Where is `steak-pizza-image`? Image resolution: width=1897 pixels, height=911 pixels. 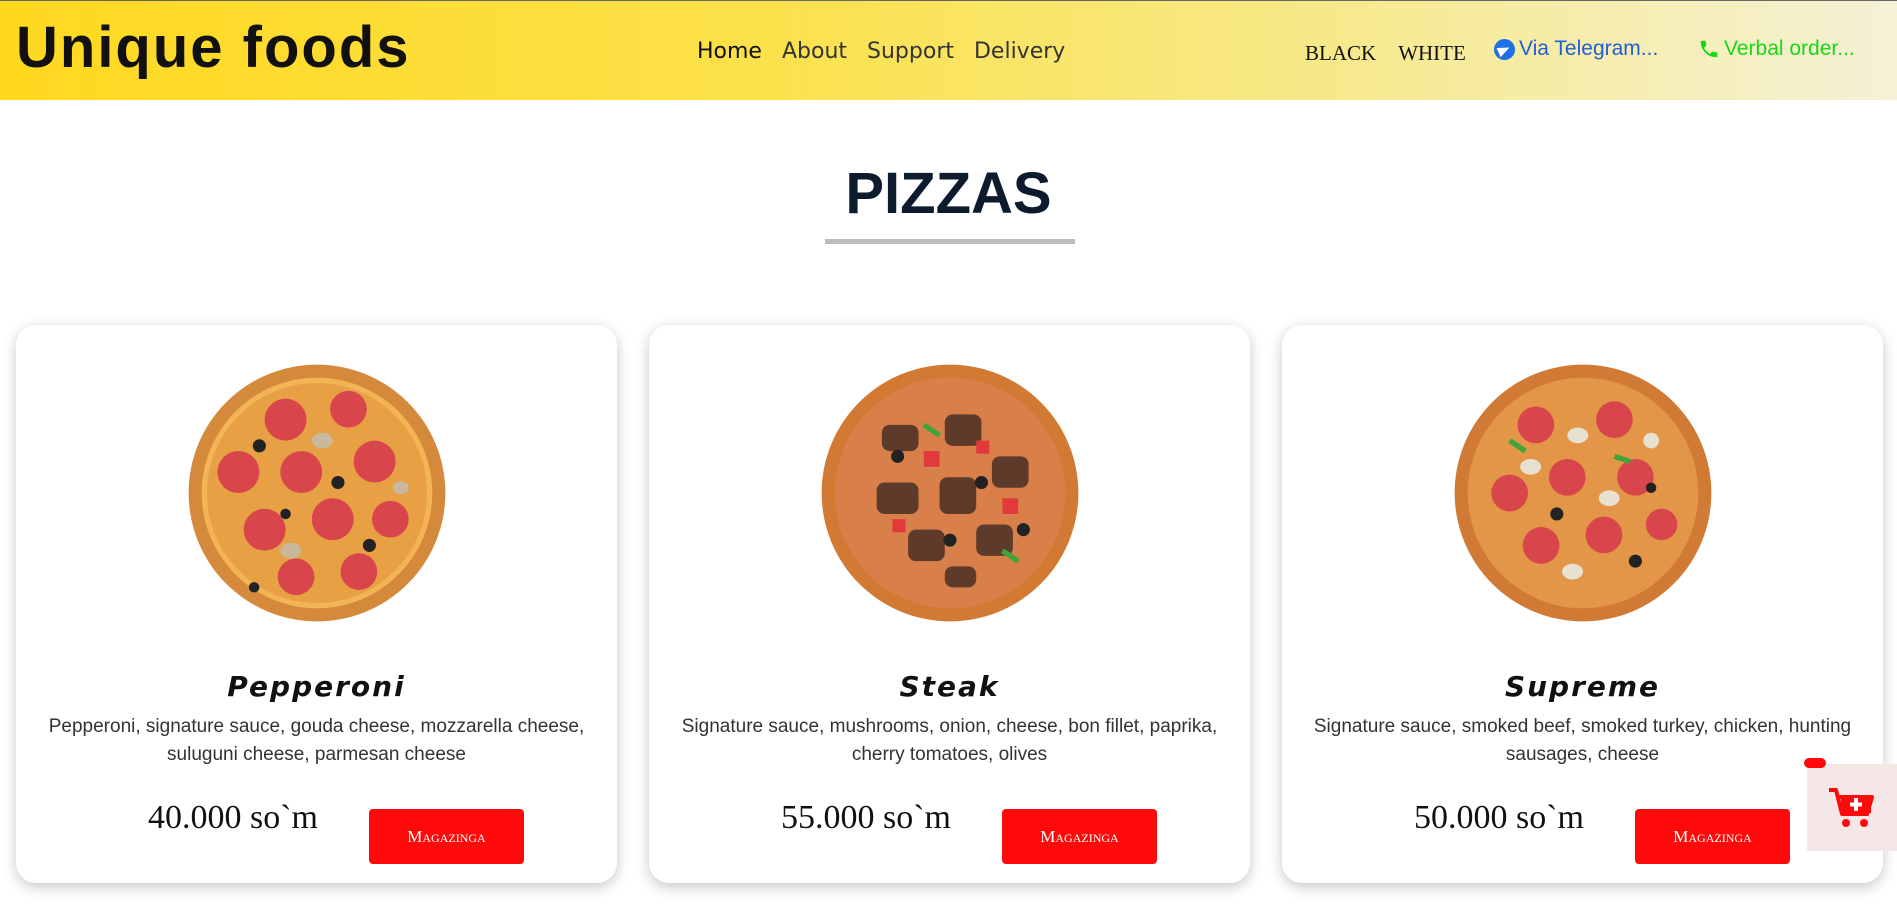 steak-pizza-image is located at coordinates (950, 493).